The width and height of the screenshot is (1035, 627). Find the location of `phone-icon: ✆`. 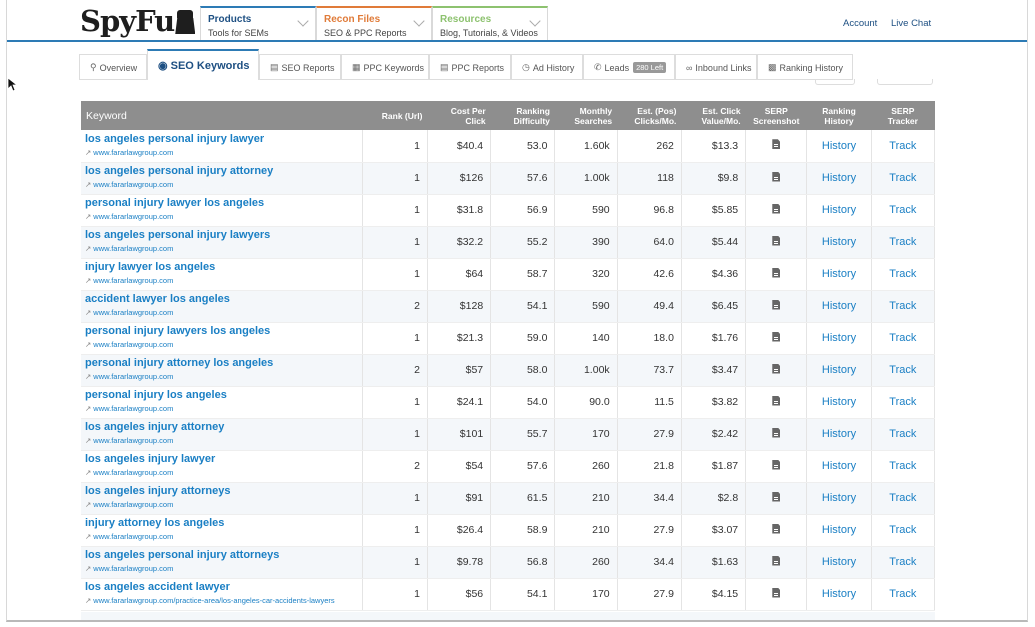

phone-icon: ✆ is located at coordinates (598, 67).